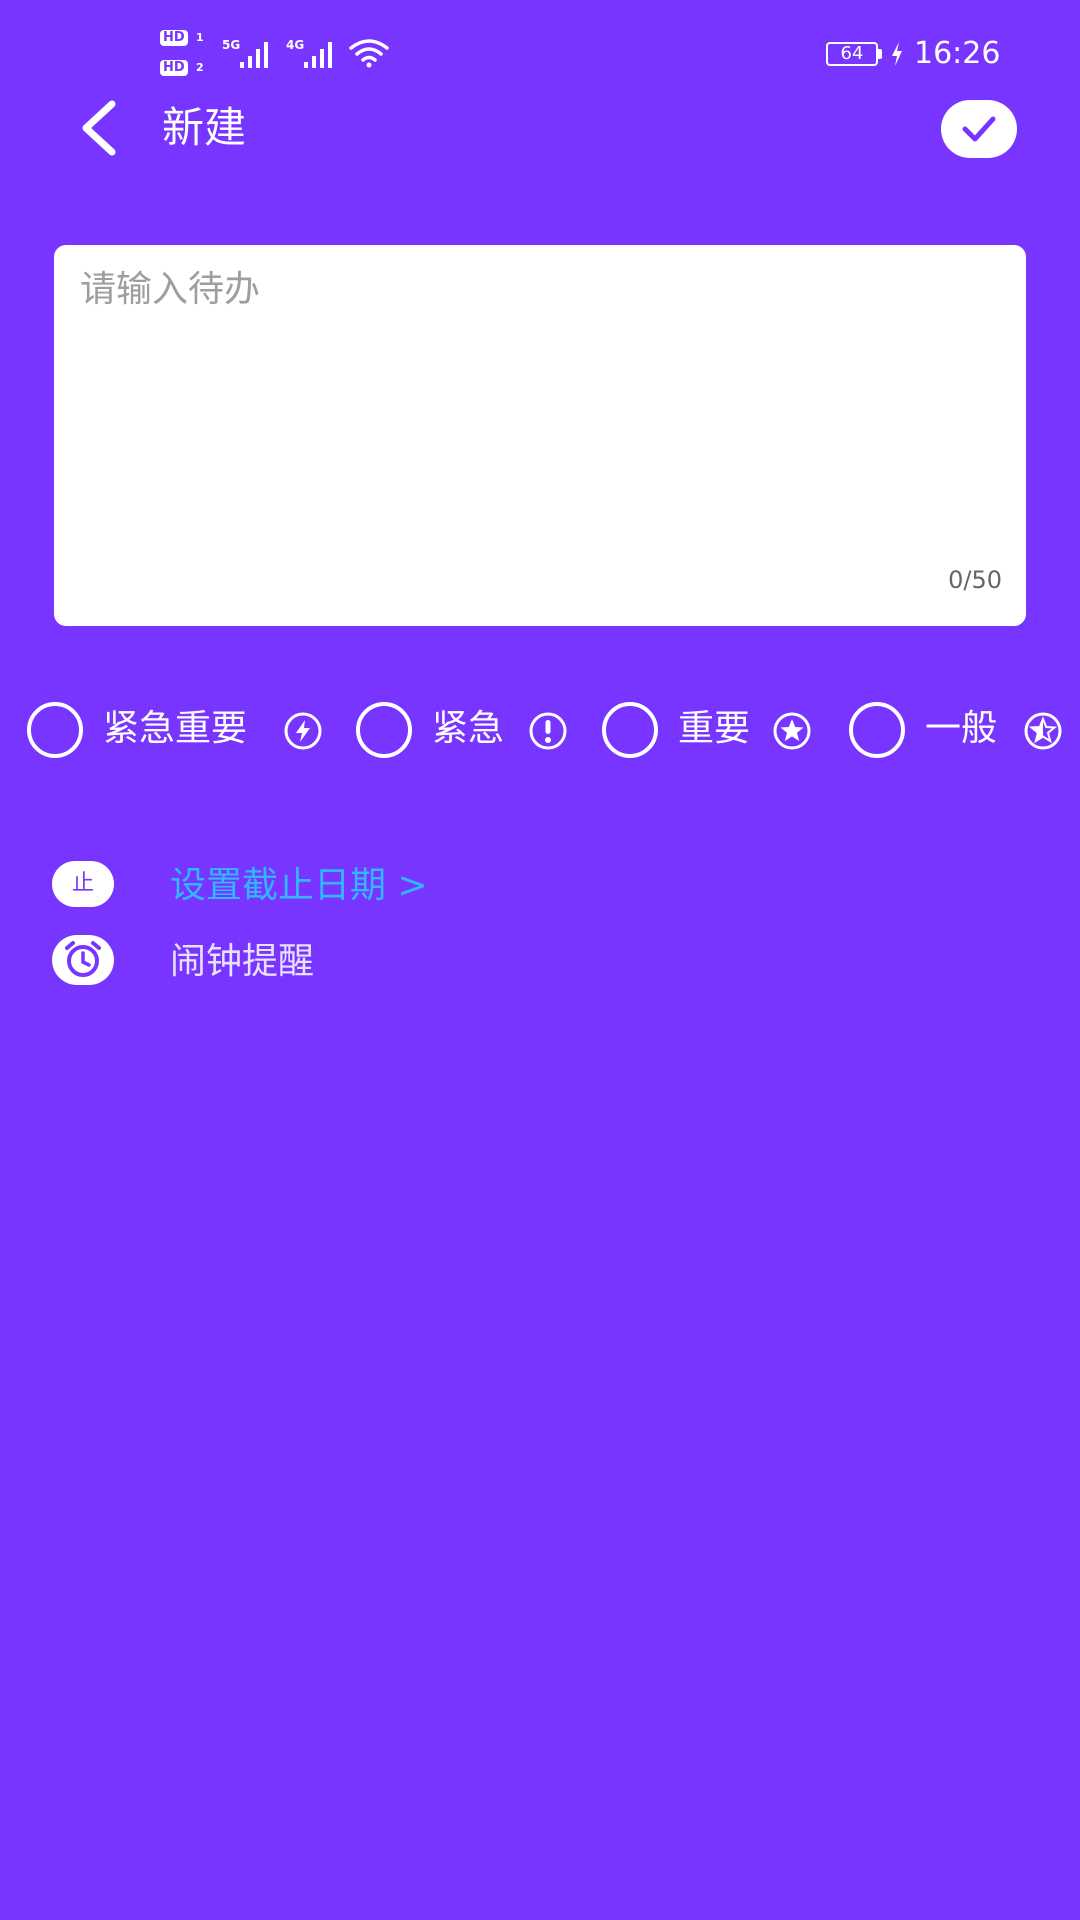  What do you see at coordinates (185, 55) in the screenshot?
I see `hd-indicators: HD 1 HD 2` at bounding box center [185, 55].